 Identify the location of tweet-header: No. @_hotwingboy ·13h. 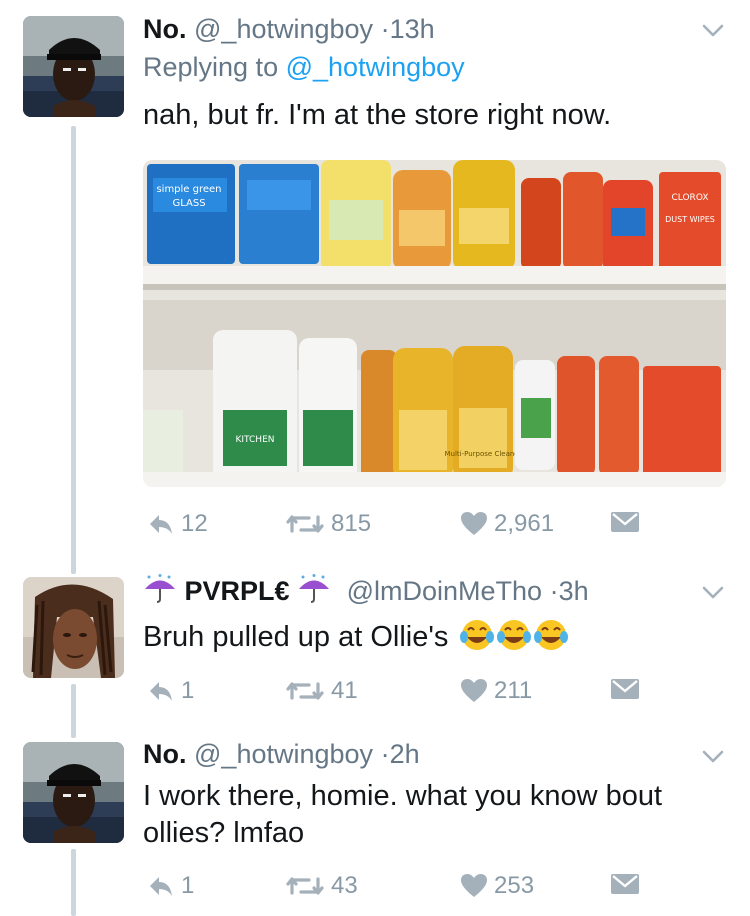
(289, 29).